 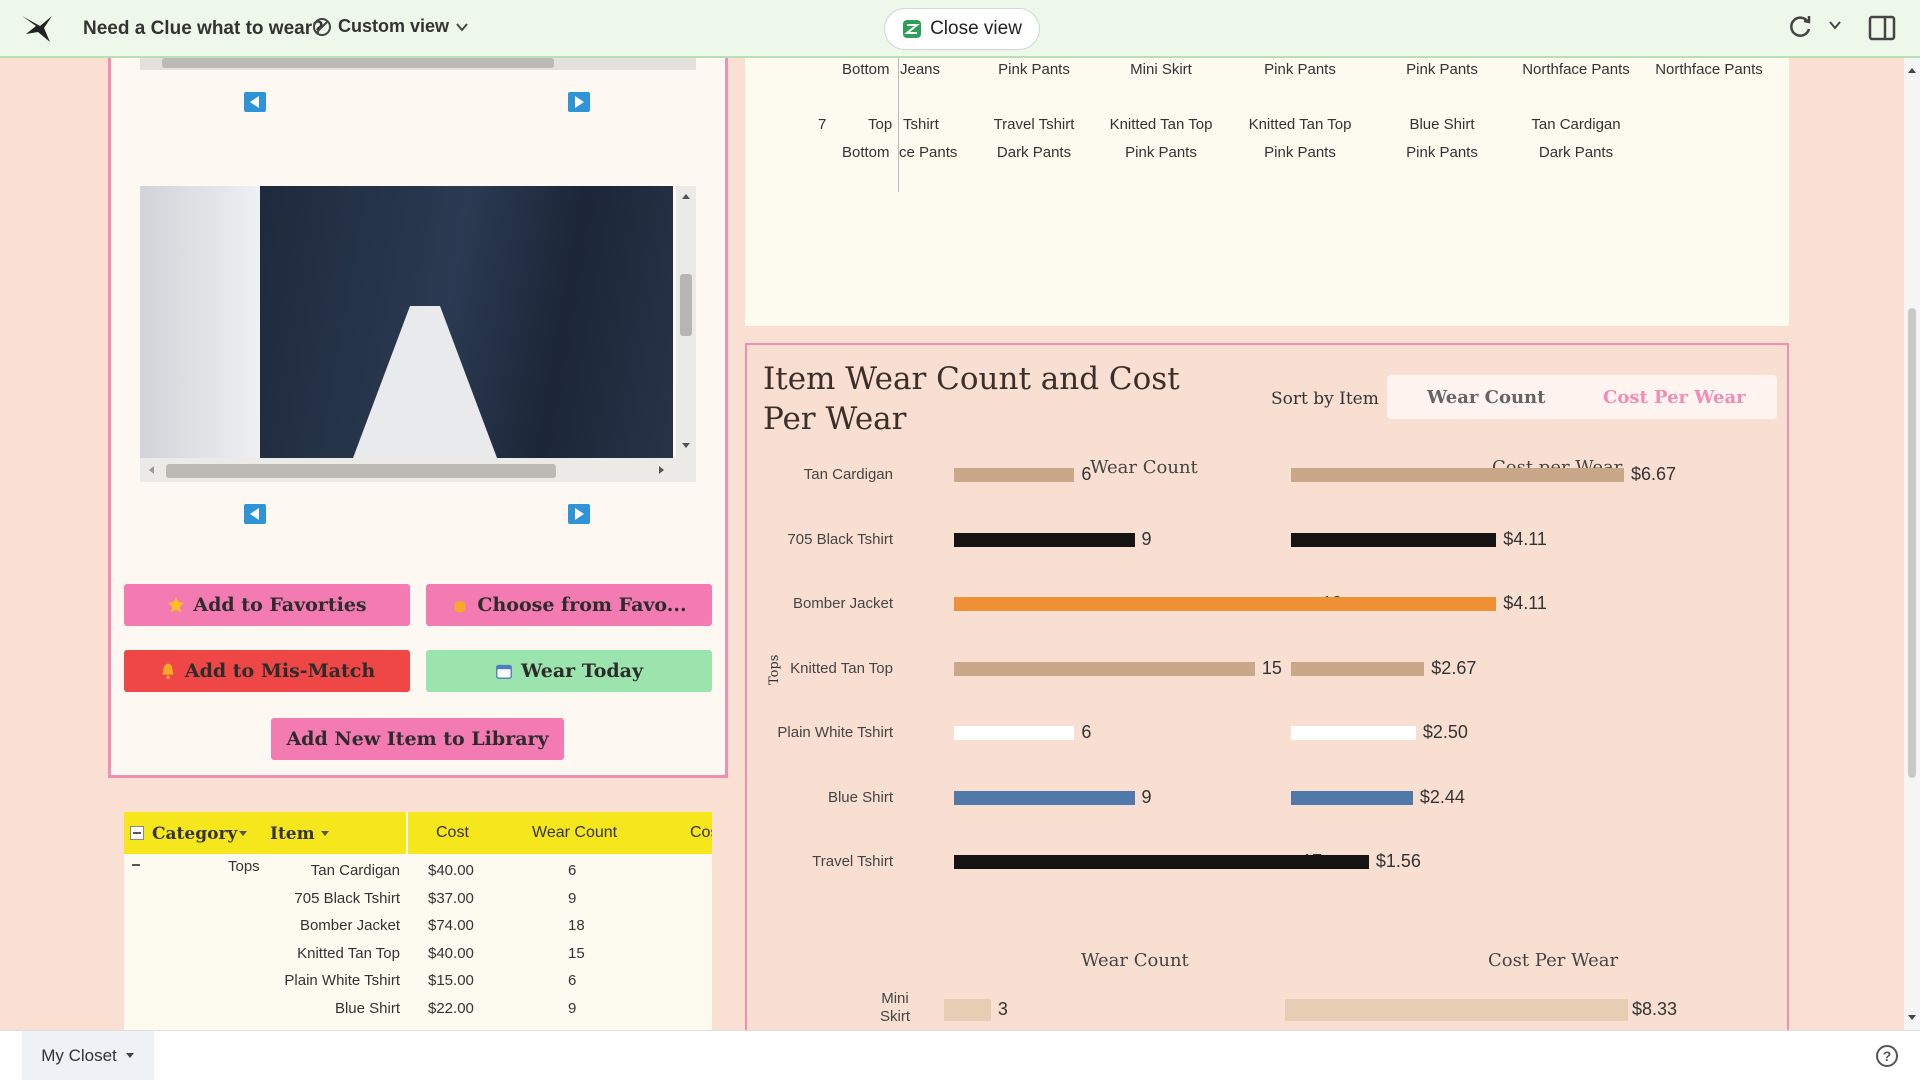 What do you see at coordinates (292, 834) in the screenshot?
I see `item-header: Item` at bounding box center [292, 834].